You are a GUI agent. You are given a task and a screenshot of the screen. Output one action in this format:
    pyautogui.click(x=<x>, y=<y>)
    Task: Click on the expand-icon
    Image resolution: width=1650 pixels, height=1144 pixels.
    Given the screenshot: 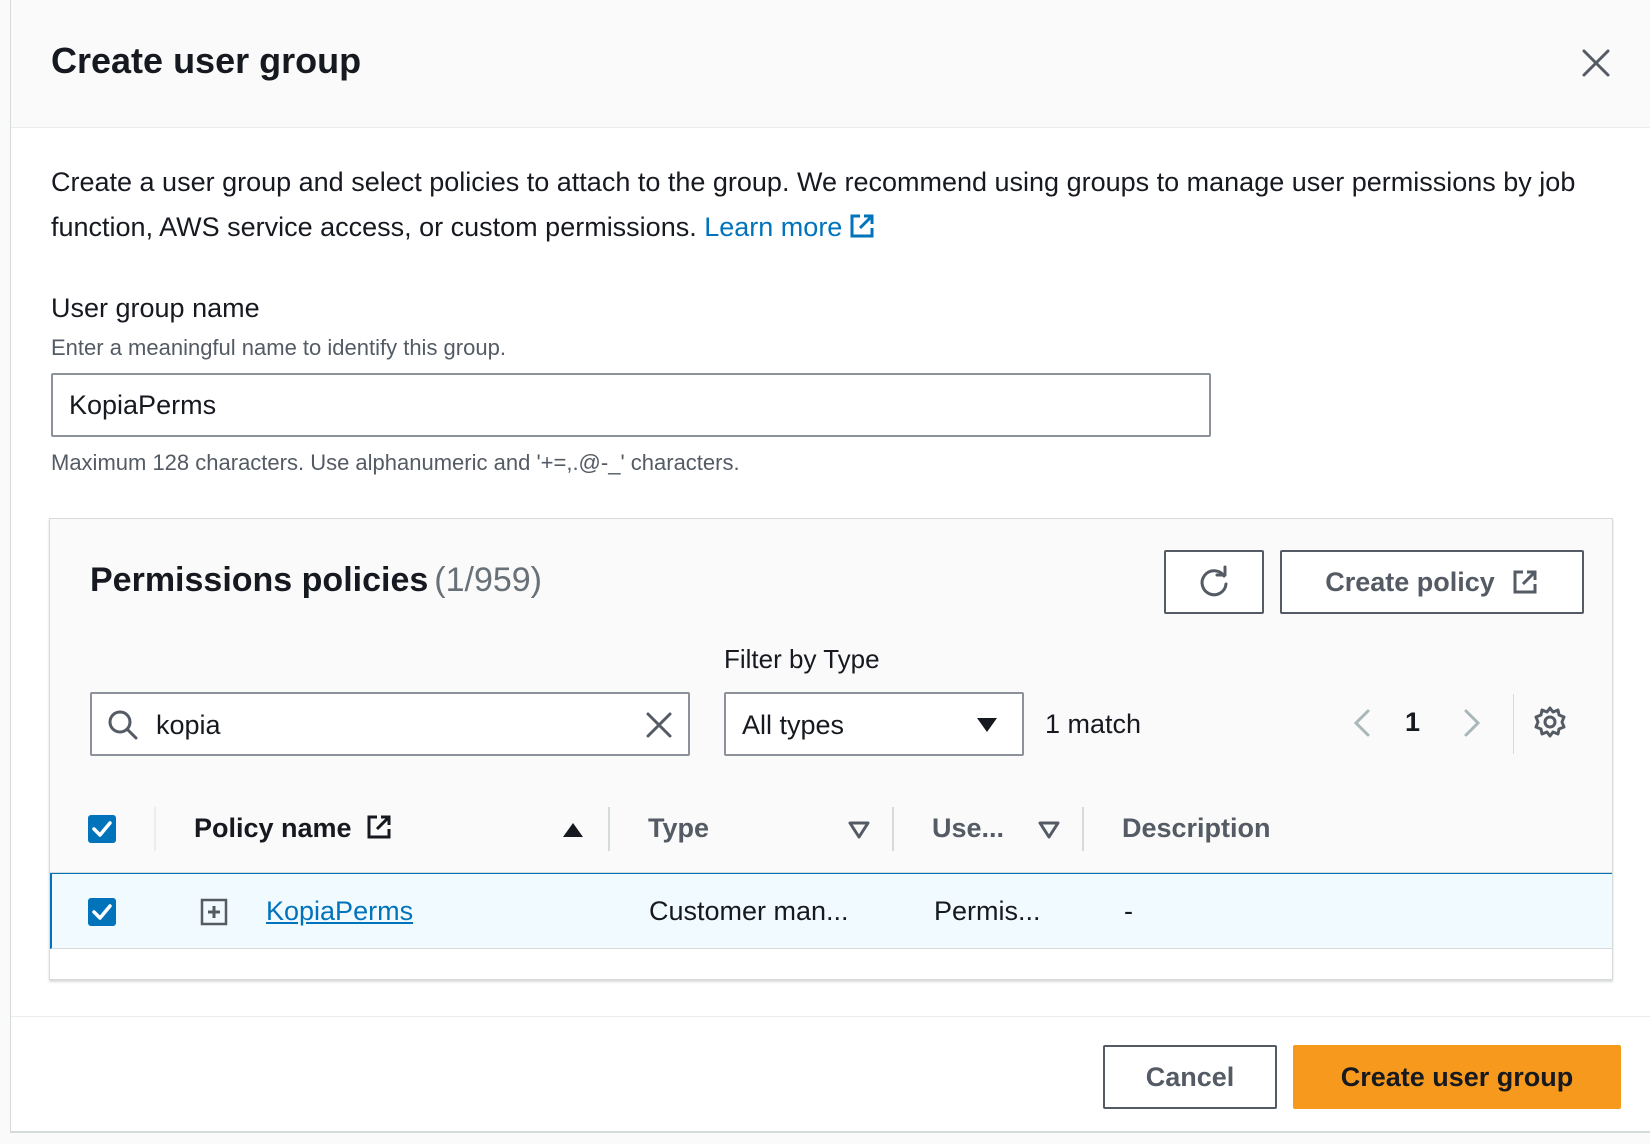 What is the action you would take?
    pyautogui.click(x=214, y=912)
    